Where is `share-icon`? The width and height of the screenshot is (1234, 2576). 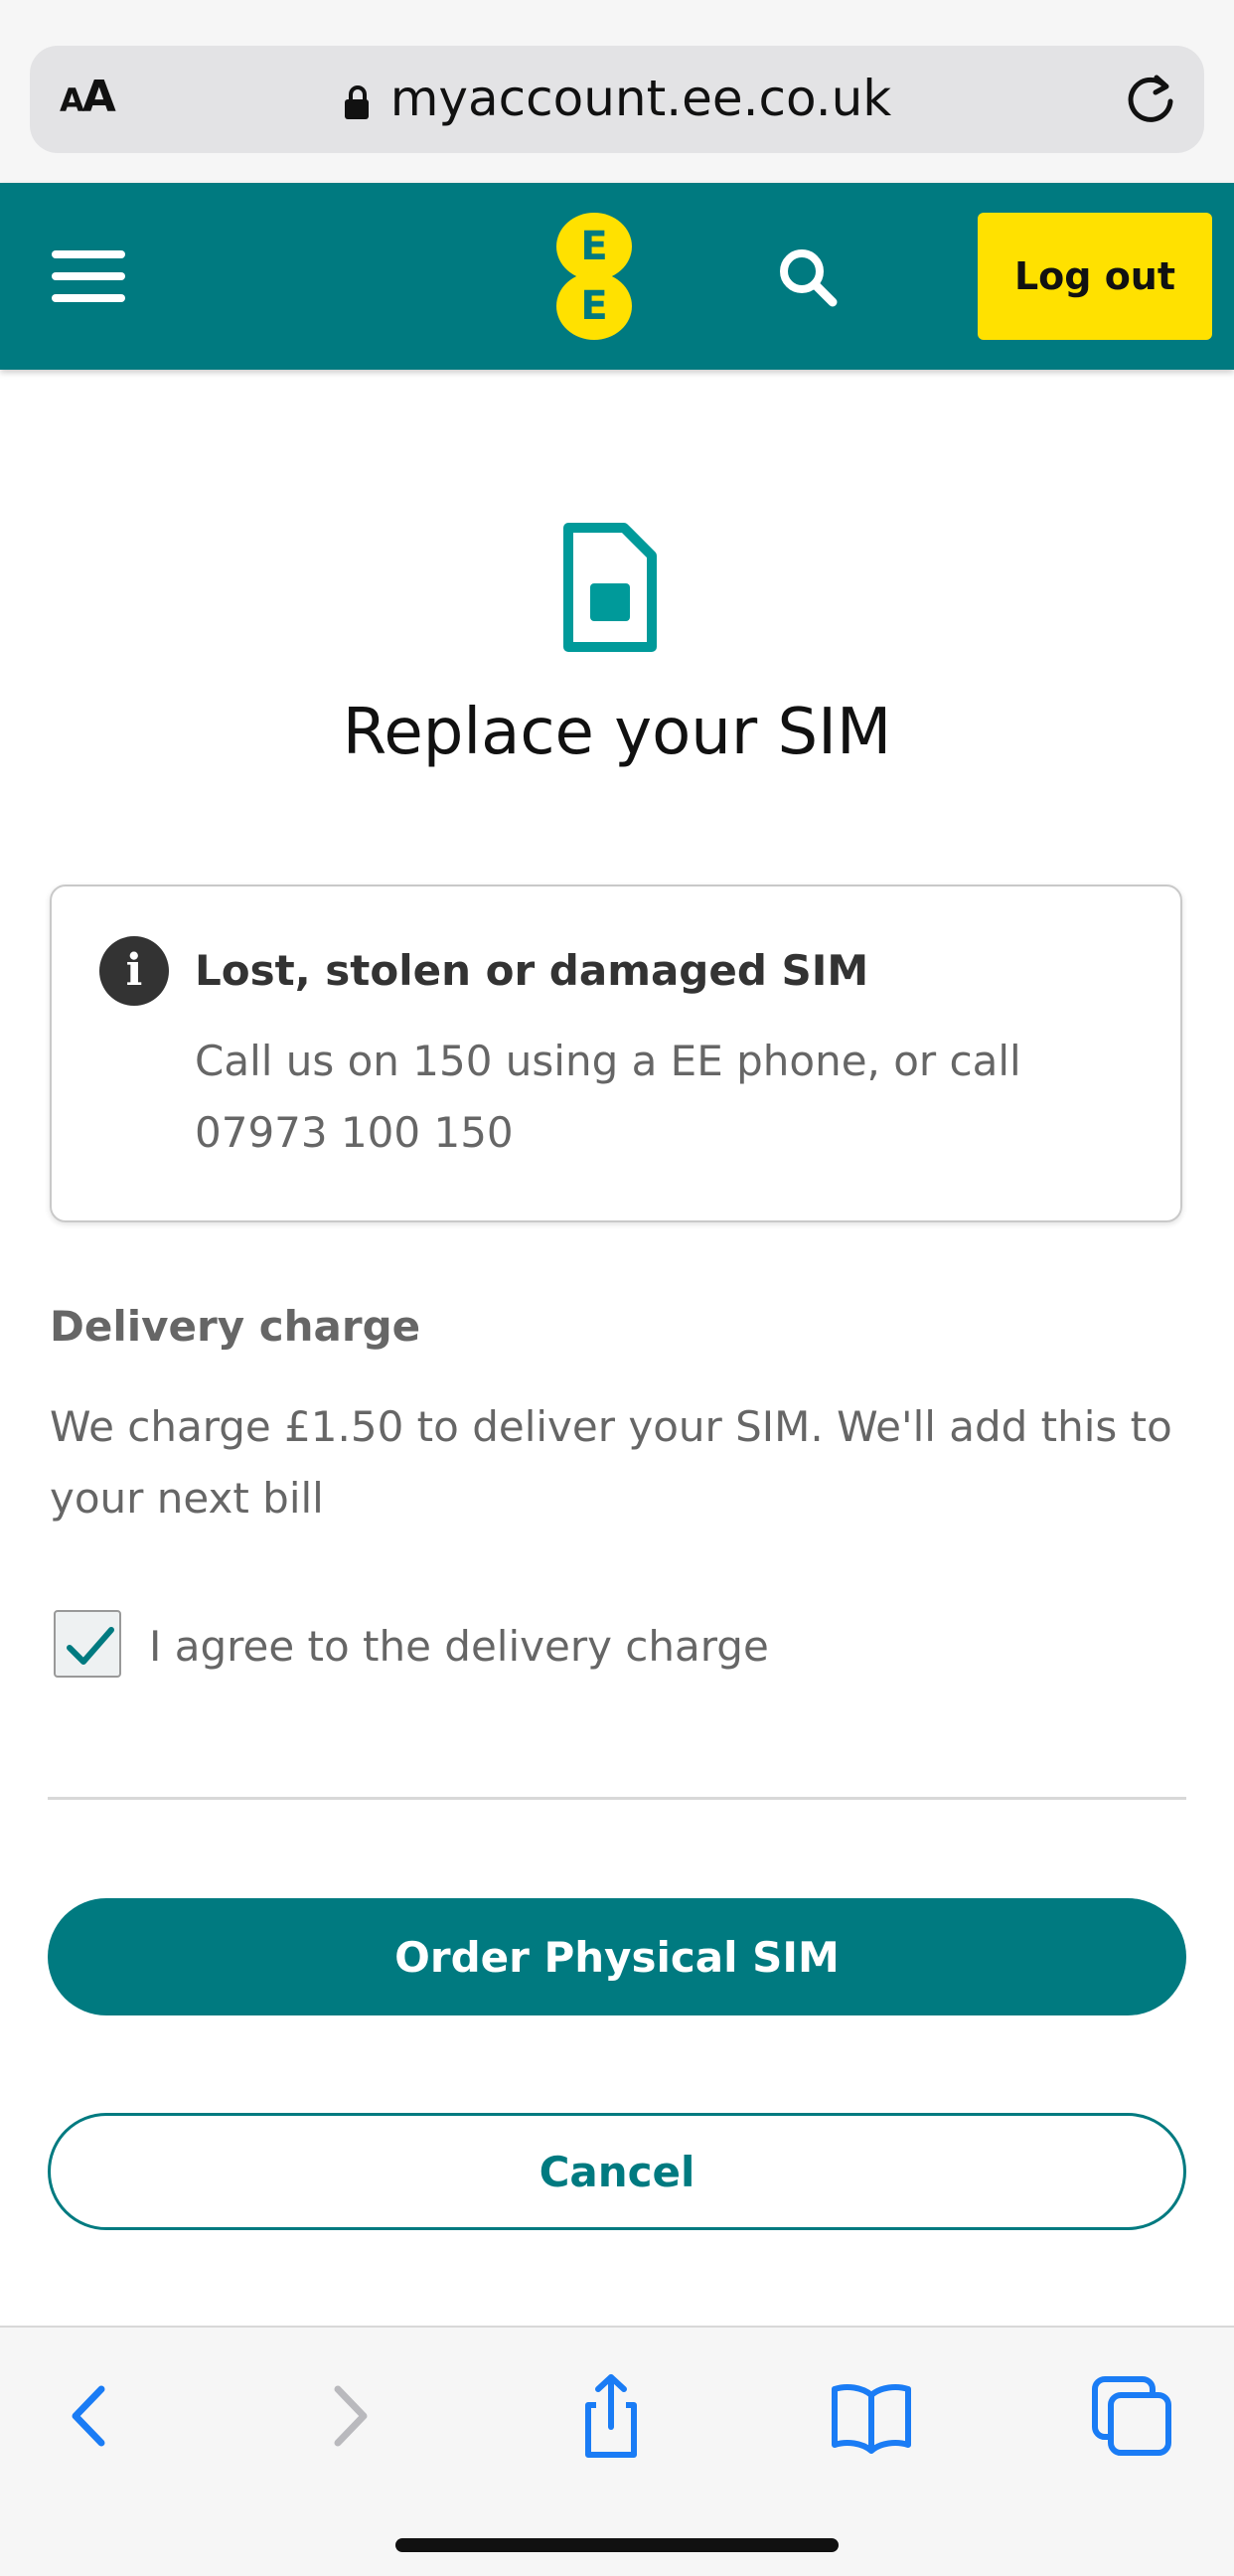
share-icon is located at coordinates (611, 2416).